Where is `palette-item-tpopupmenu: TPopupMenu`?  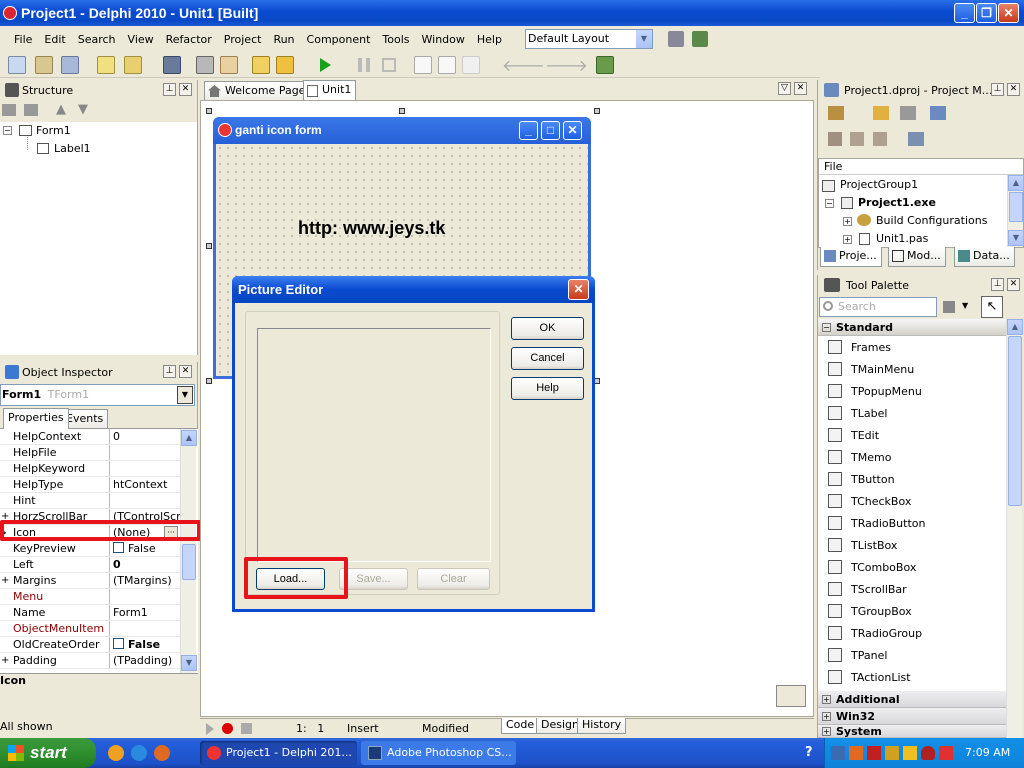
palette-item-tpopupmenu: TPopupMenu is located at coordinates (912, 391).